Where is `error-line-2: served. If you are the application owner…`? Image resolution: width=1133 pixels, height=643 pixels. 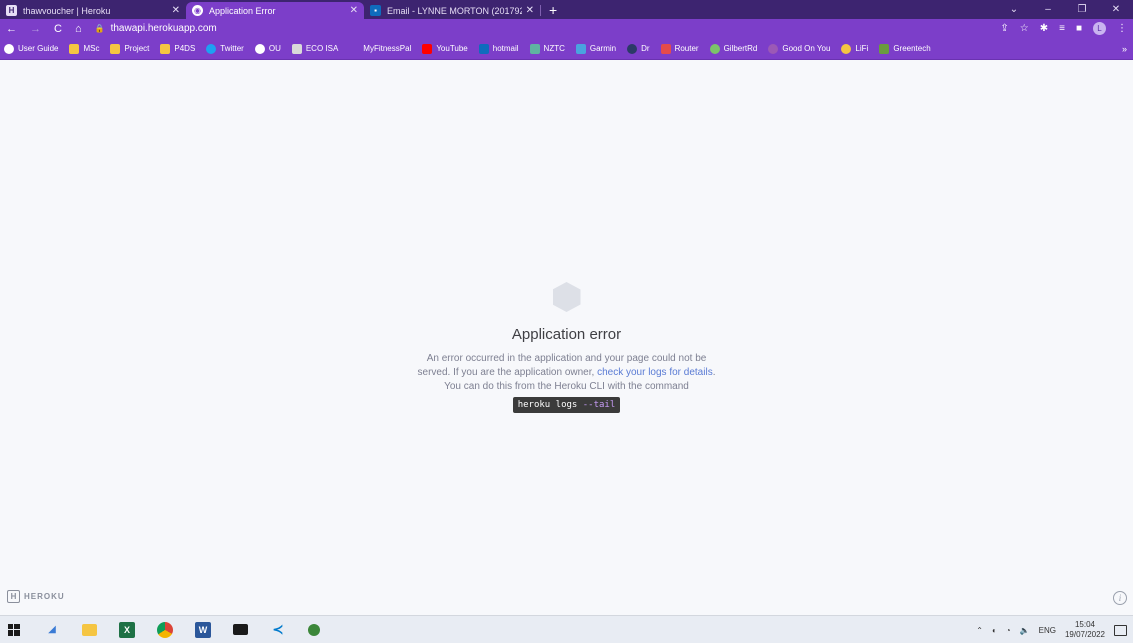
error-line-2: served. If you are the application owner… is located at coordinates (566, 373).